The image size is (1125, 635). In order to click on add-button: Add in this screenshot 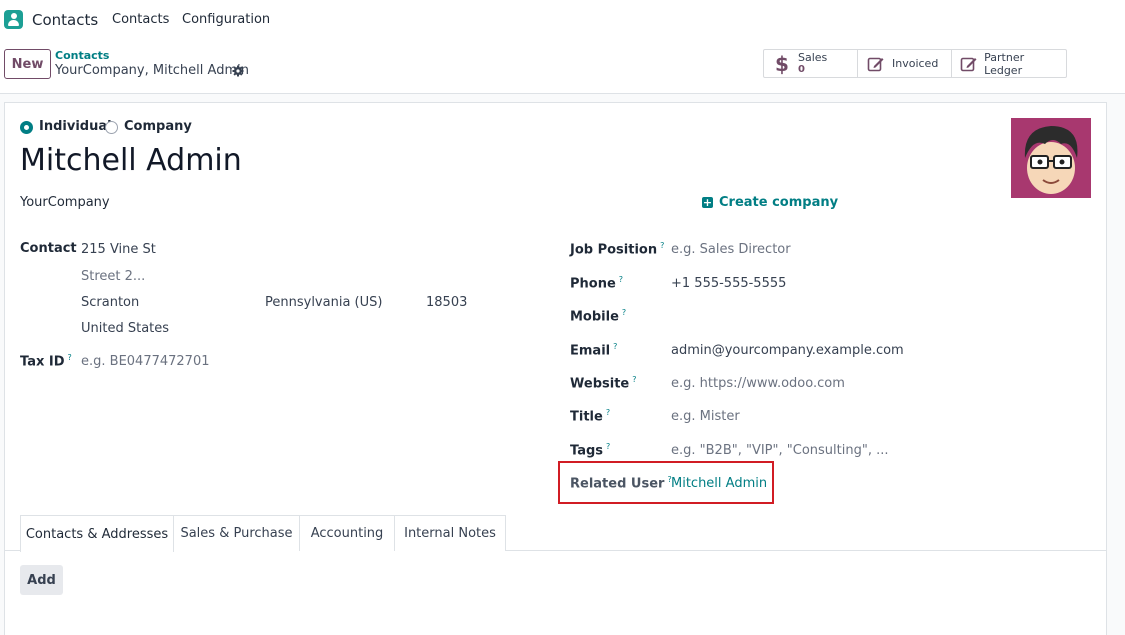, I will do `click(41, 580)`.